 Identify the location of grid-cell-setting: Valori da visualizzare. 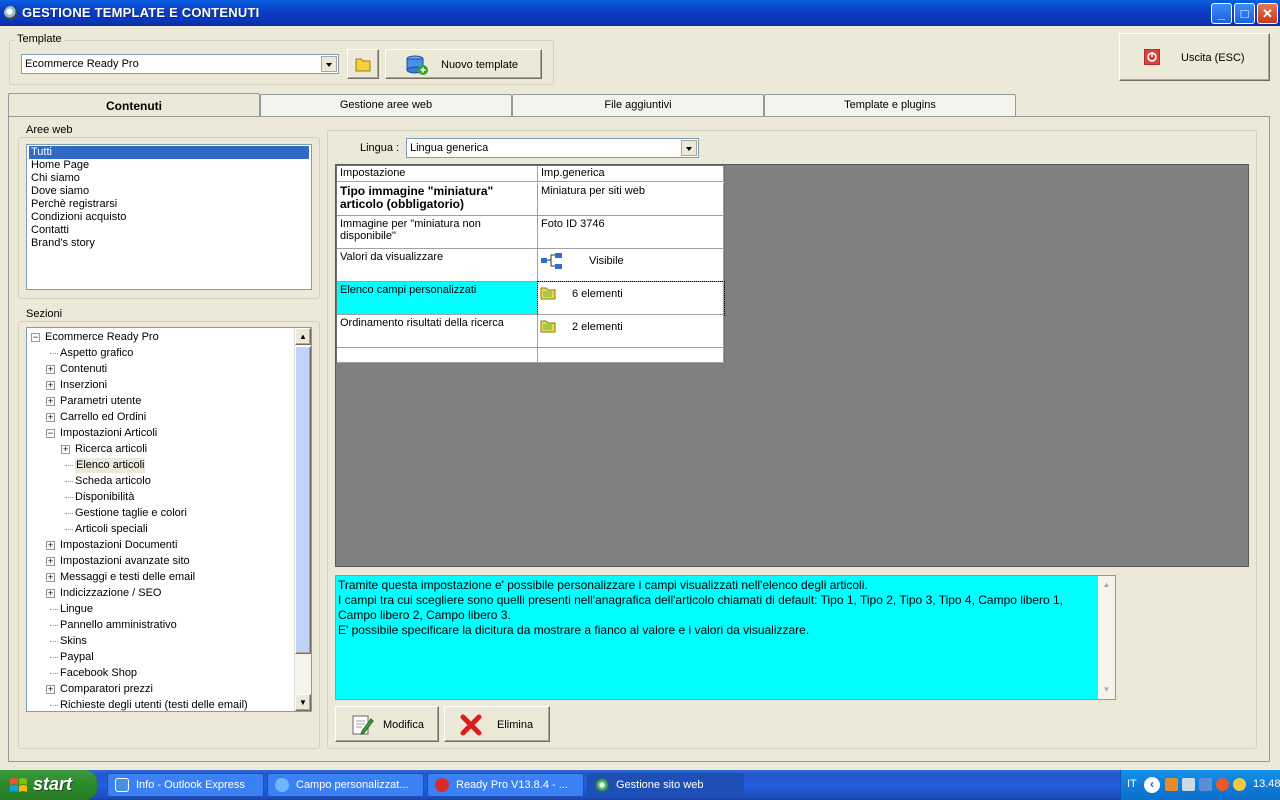
(437, 265).